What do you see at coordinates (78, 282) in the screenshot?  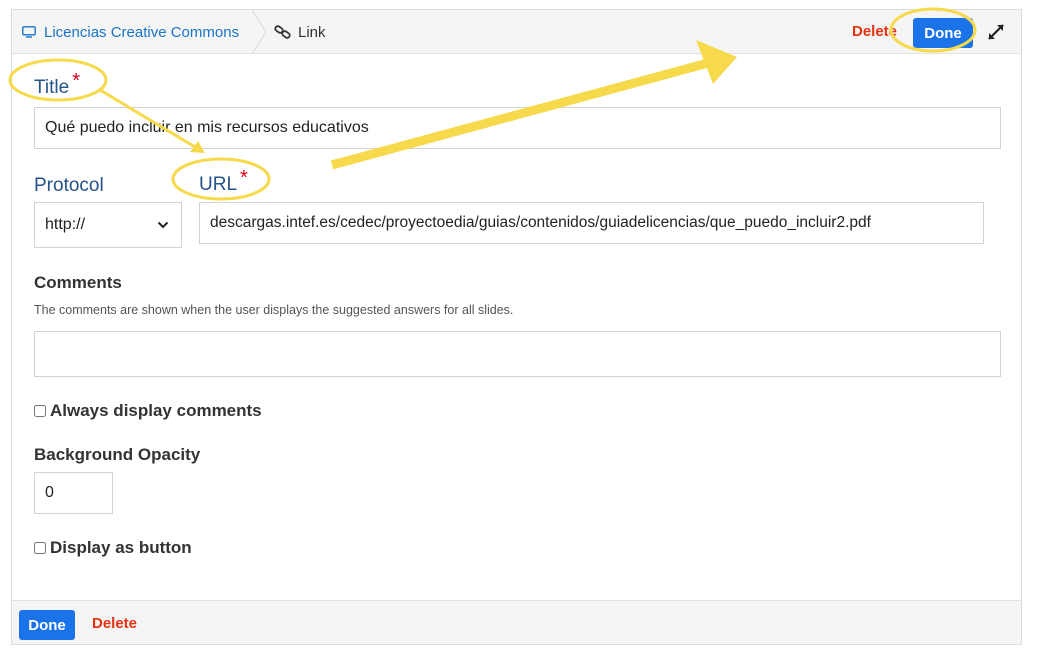 I see `comments-label: Comments` at bounding box center [78, 282].